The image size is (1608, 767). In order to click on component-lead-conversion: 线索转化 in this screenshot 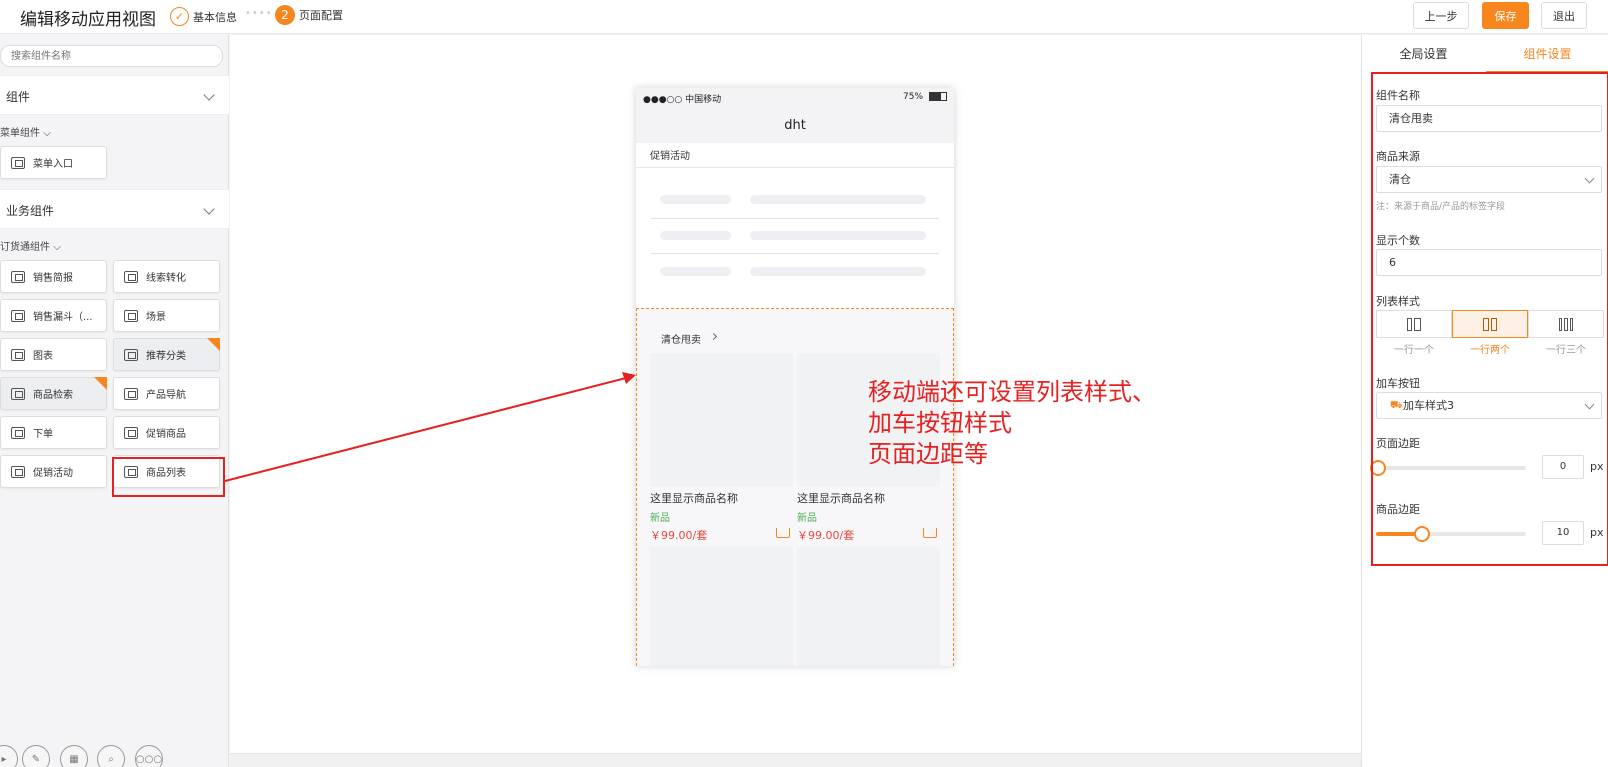, I will do `click(166, 276)`.